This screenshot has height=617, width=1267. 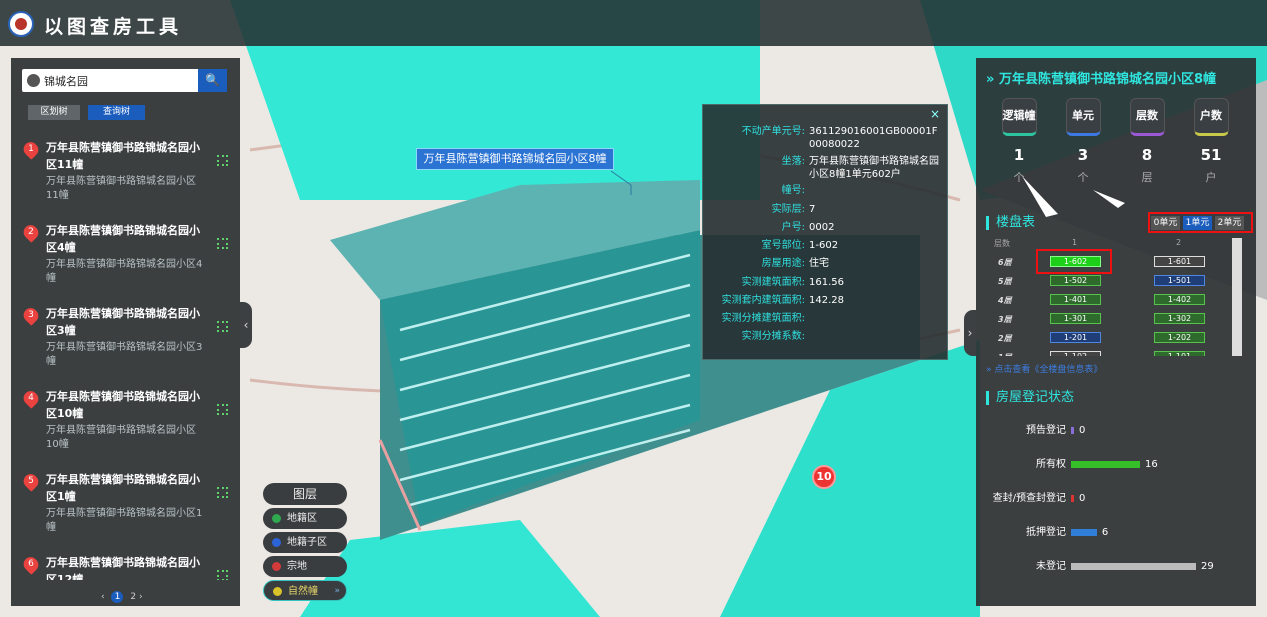 What do you see at coordinates (1114, 338) in the screenshot?
I see `floor-row: 2层 1-201 1-202` at bounding box center [1114, 338].